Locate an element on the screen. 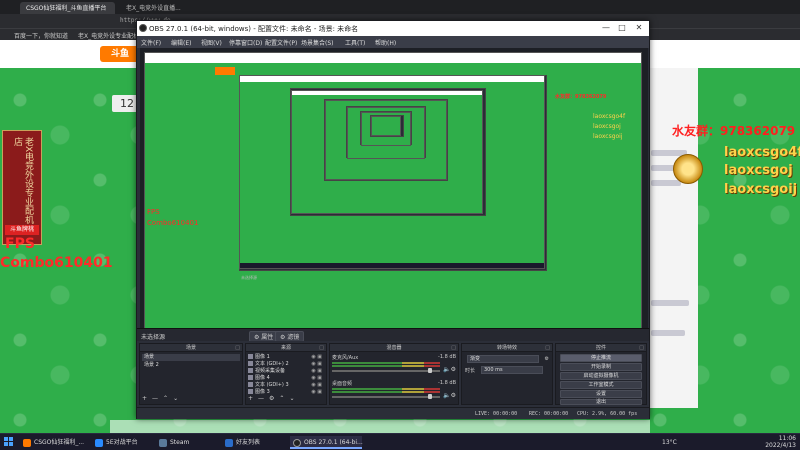 The image size is (800, 450). source-item: 视频采集设备 ◉ ▣ is located at coordinates (286, 371).